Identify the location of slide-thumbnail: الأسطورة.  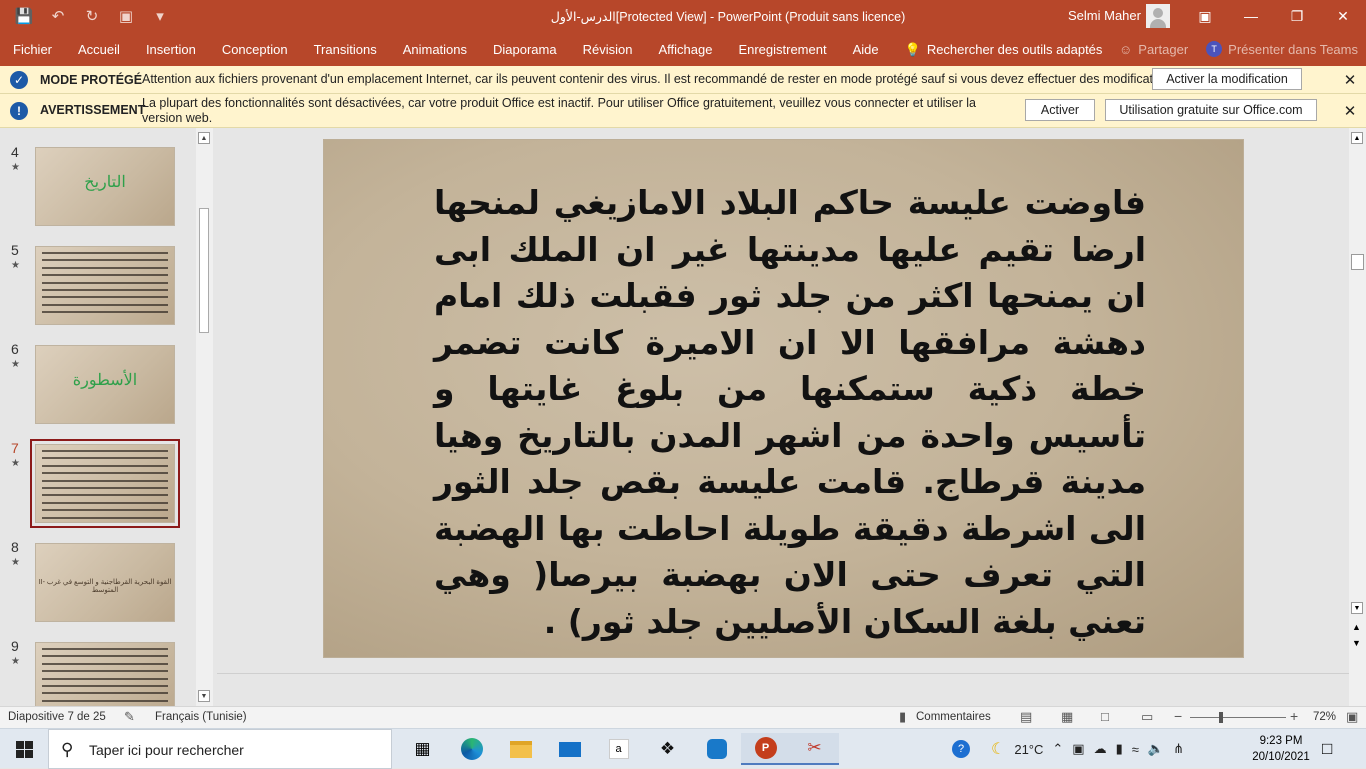
(105, 384).